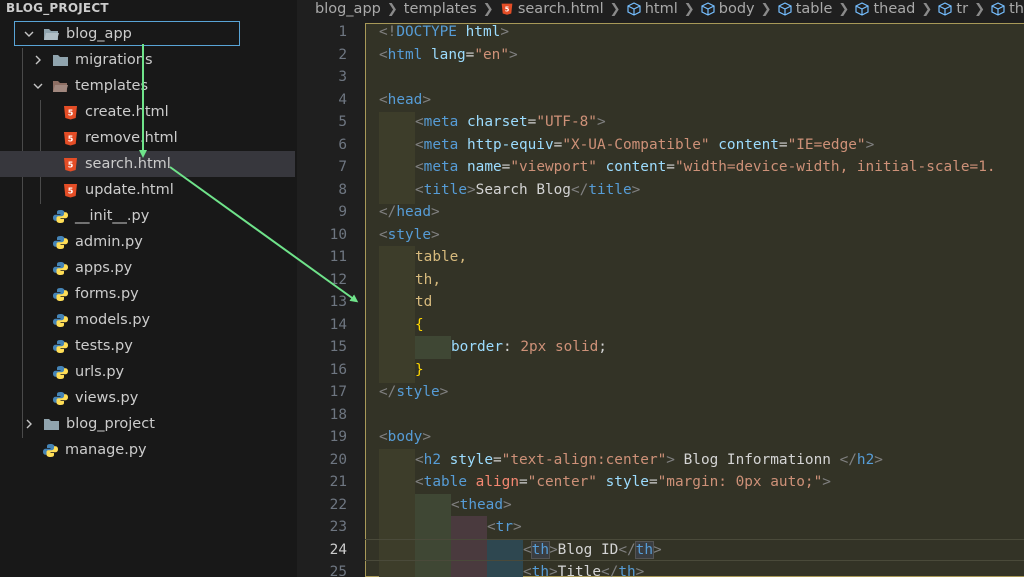  What do you see at coordinates (757, 459) in the screenshot?
I see `token: Blog Informationn` at bounding box center [757, 459].